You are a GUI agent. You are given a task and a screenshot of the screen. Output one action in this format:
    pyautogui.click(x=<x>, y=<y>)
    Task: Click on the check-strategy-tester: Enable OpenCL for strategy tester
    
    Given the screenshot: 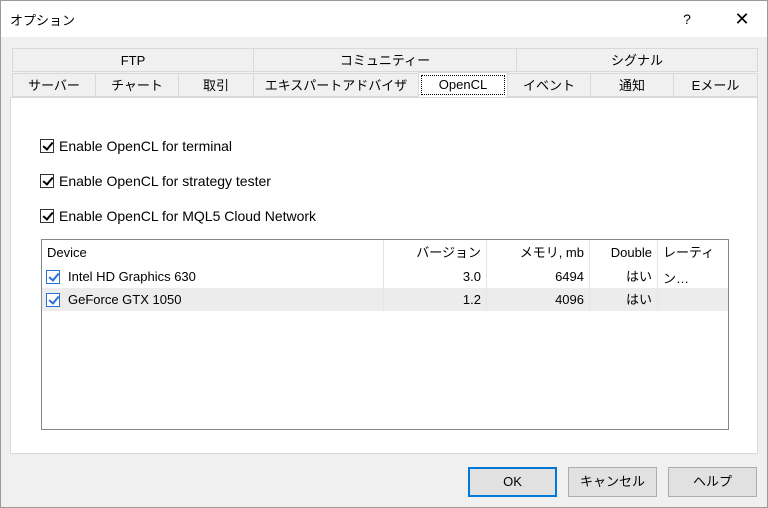 What is the action you would take?
    pyautogui.click(x=155, y=181)
    